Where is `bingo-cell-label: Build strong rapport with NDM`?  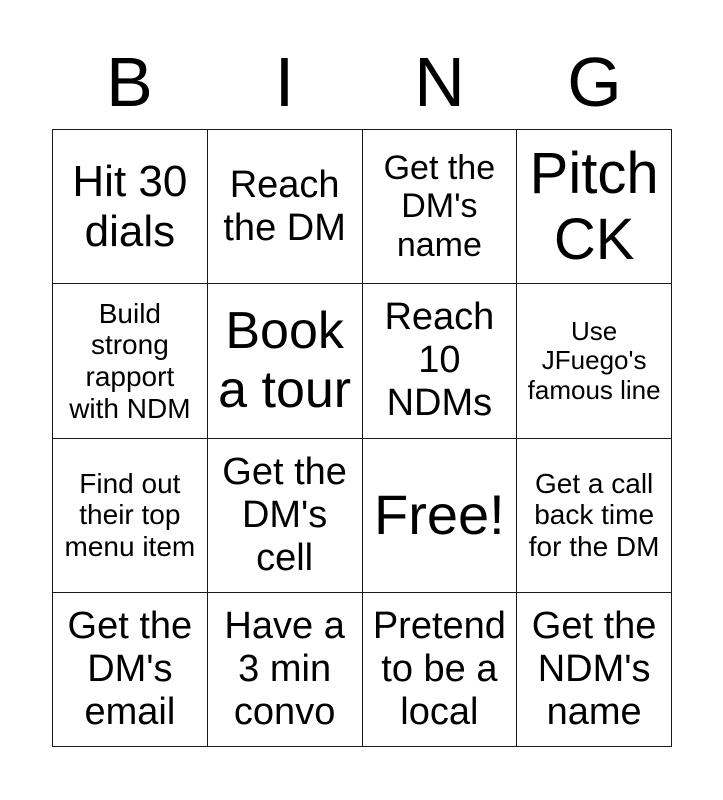
bingo-cell-label: Build strong rapport with NDM is located at coordinates (130, 360).